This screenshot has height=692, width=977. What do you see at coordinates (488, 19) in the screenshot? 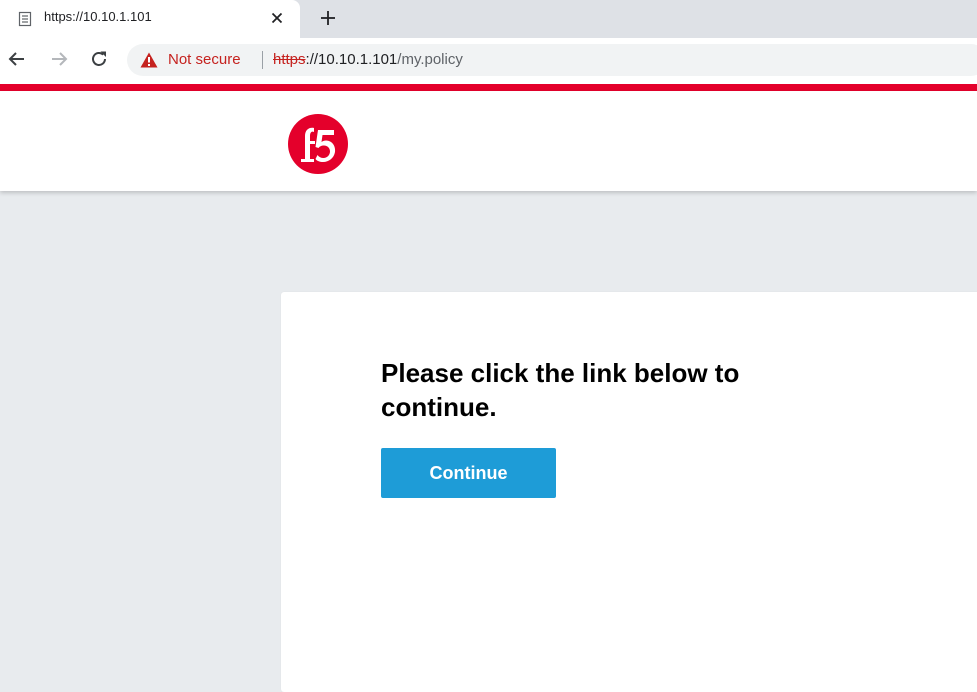
I see `tab-strip: https://10.10.1.101` at bounding box center [488, 19].